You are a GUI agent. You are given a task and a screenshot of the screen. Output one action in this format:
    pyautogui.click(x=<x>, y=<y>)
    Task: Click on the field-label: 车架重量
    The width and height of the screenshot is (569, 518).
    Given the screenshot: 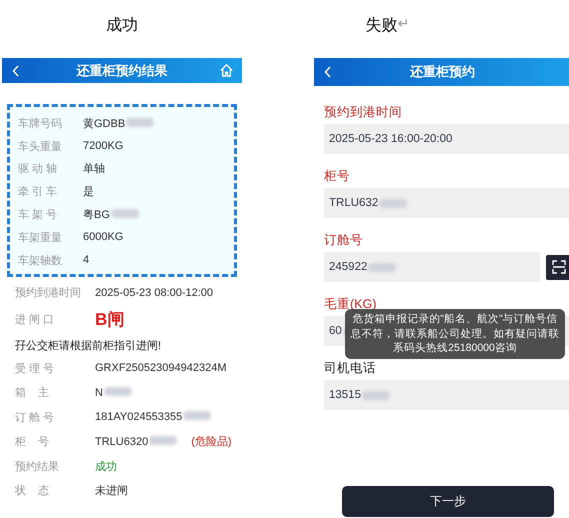 What is the action you would take?
    pyautogui.click(x=40, y=237)
    